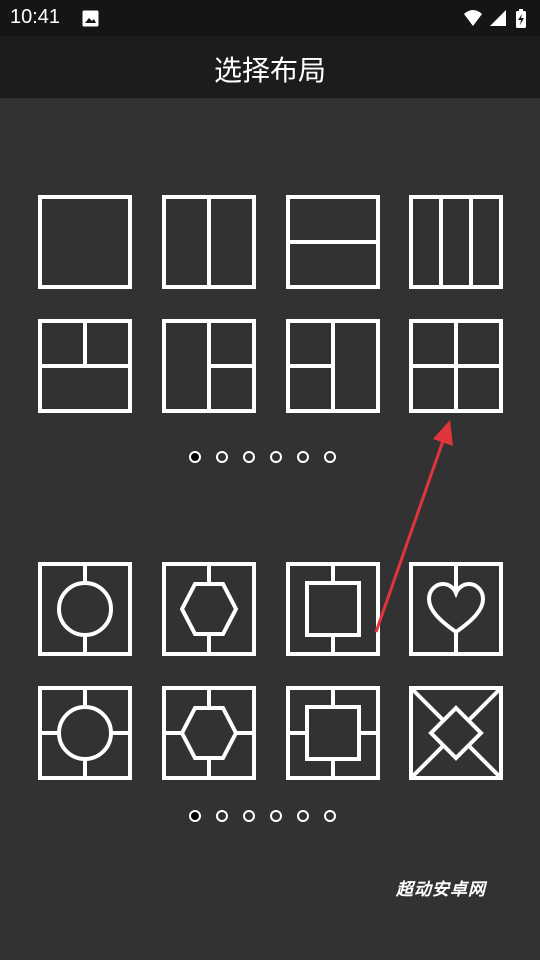 The width and height of the screenshot is (540, 960). I want to click on layout-square-center, so click(333, 609).